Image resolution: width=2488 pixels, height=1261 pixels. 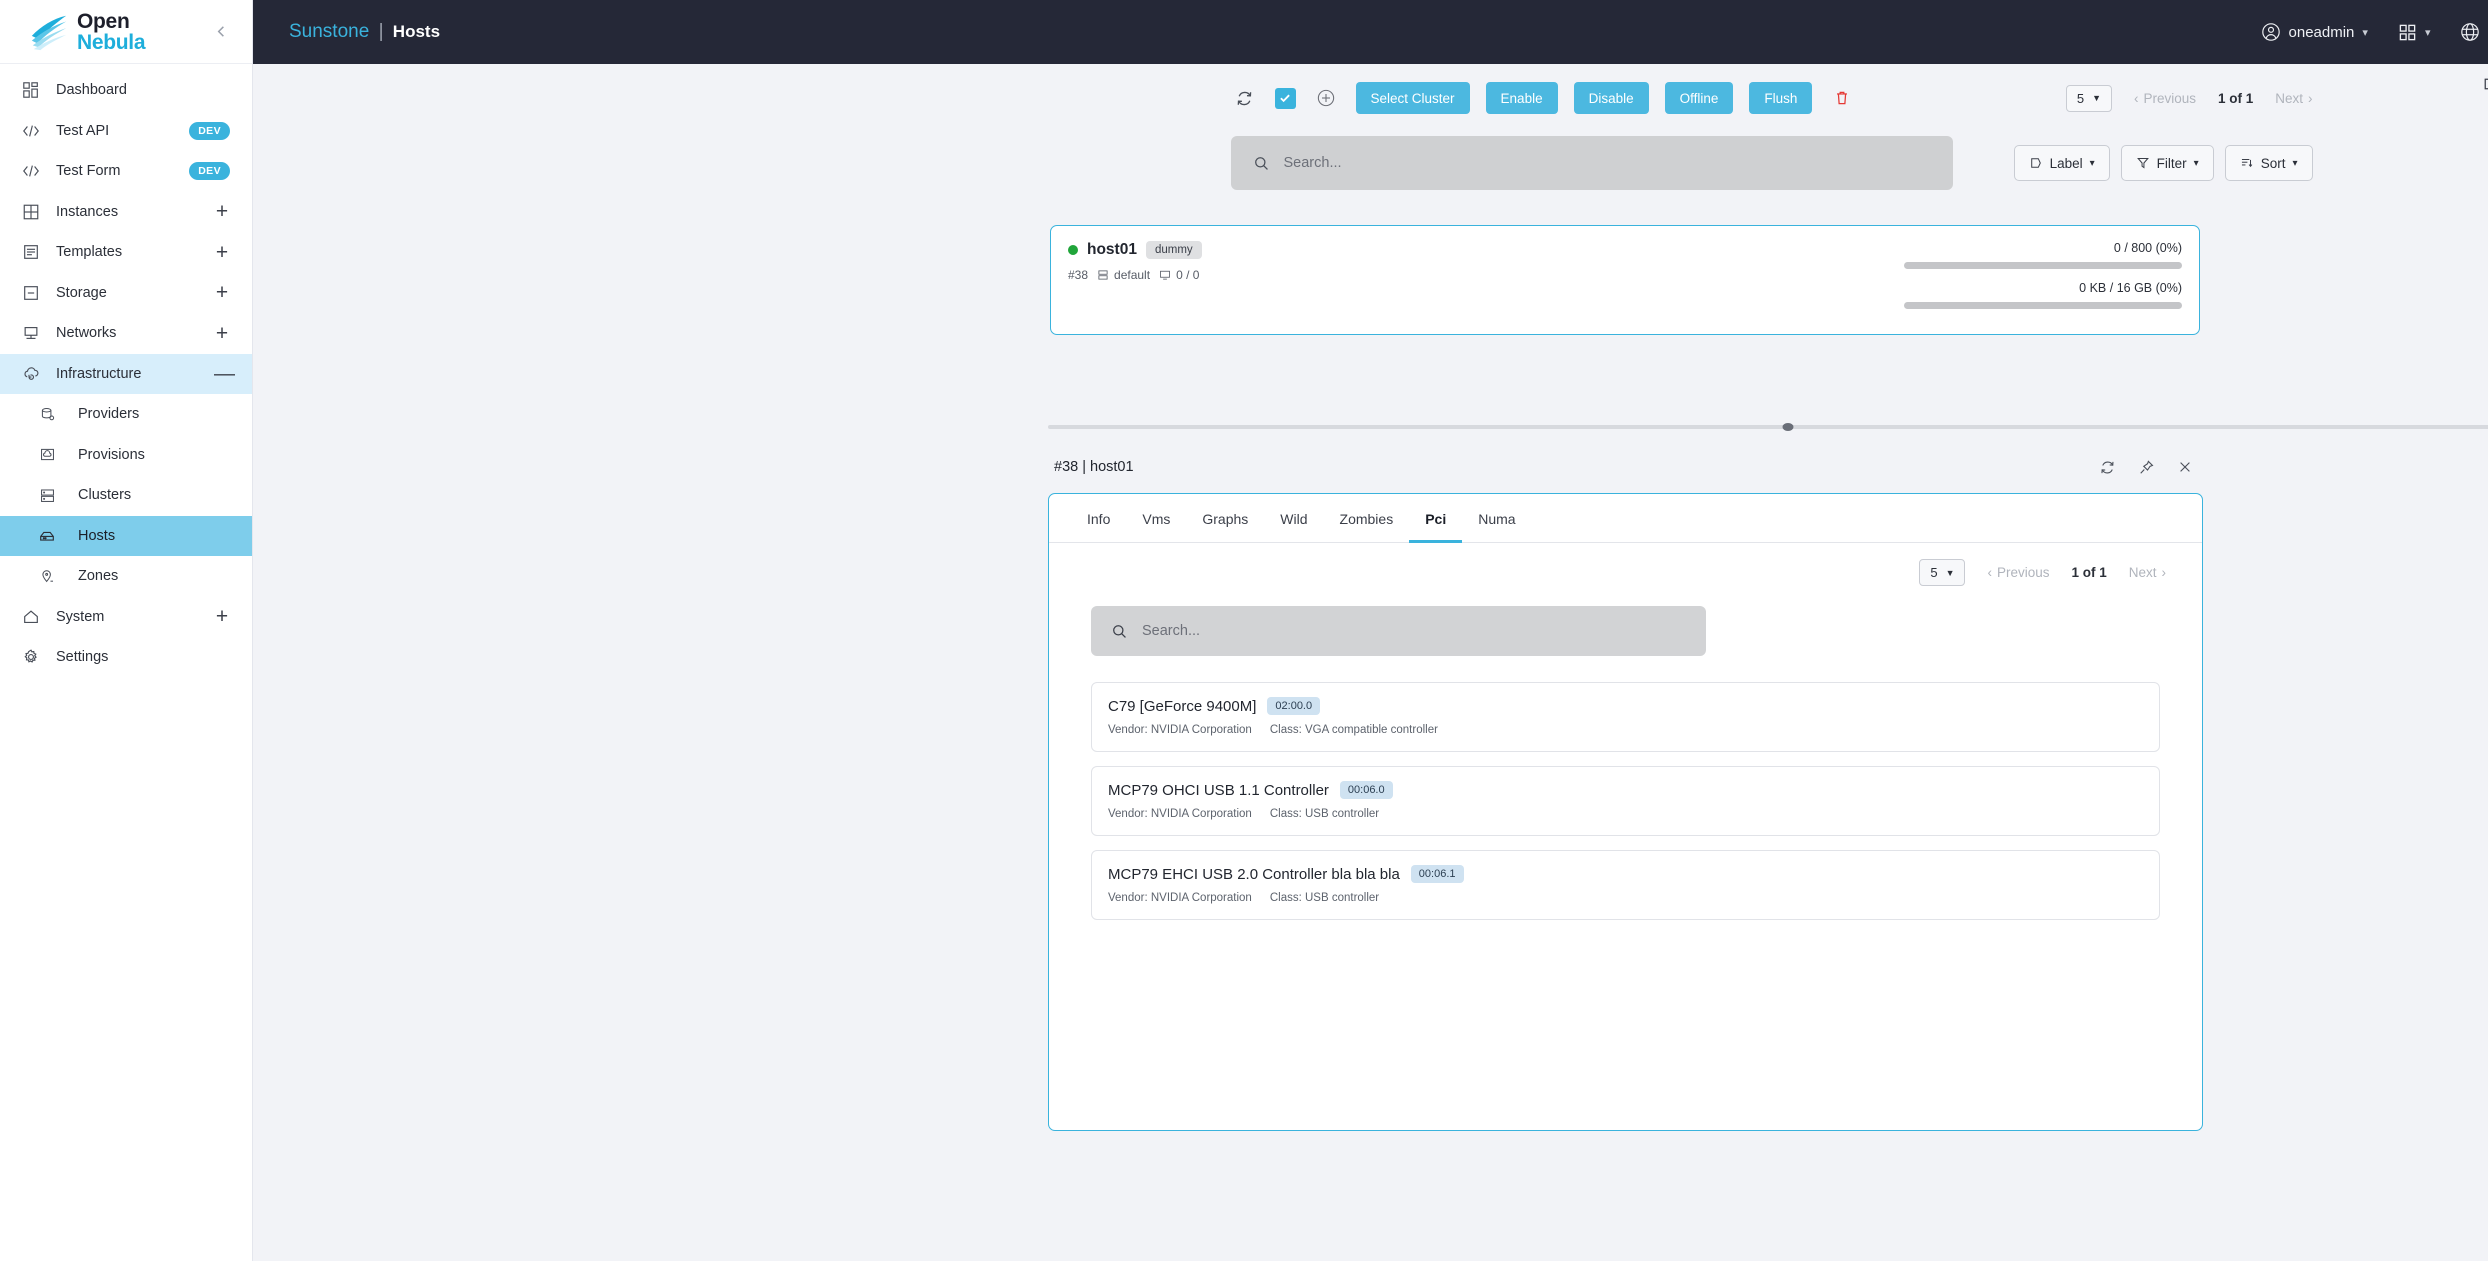 I want to click on cluster-icon, so click(x=1103, y=275).